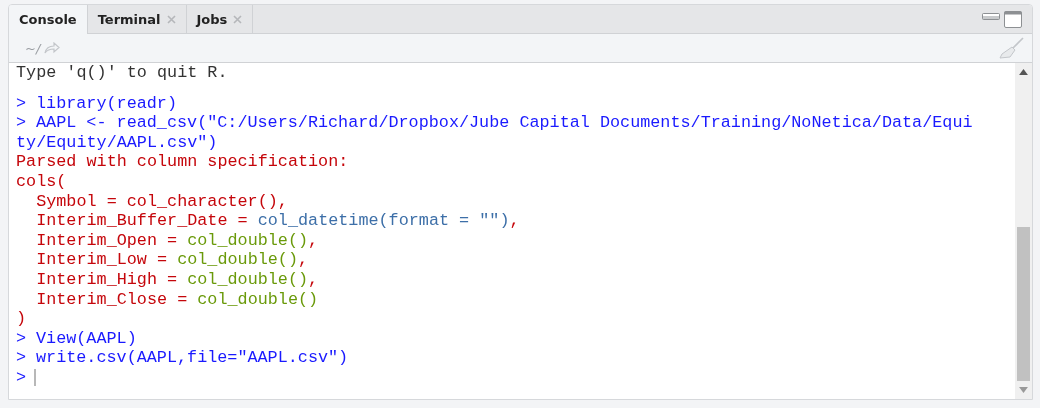 The height and width of the screenshot is (408, 1040). What do you see at coordinates (117, 142) in the screenshot?
I see `console-line: ty/Equity/AAPL.csv")` at bounding box center [117, 142].